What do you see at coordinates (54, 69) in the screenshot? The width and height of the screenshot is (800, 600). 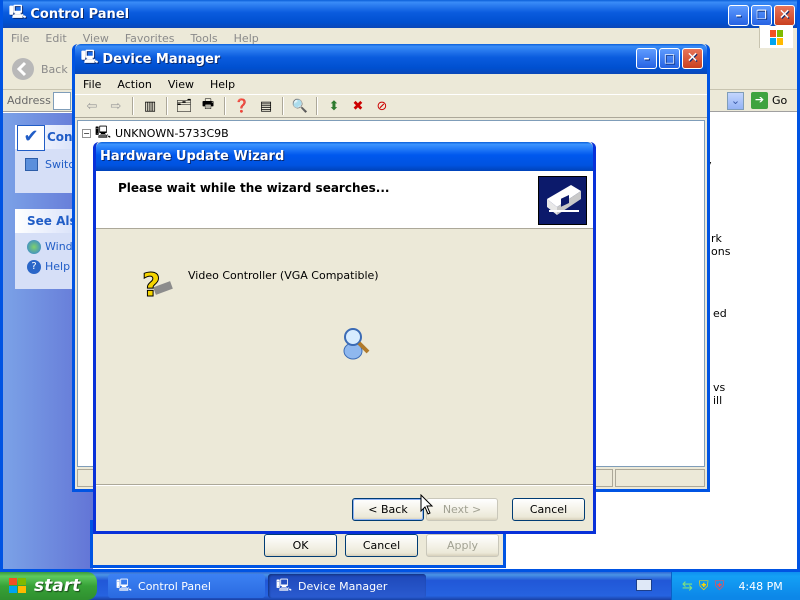 I see `back-label: Back` at bounding box center [54, 69].